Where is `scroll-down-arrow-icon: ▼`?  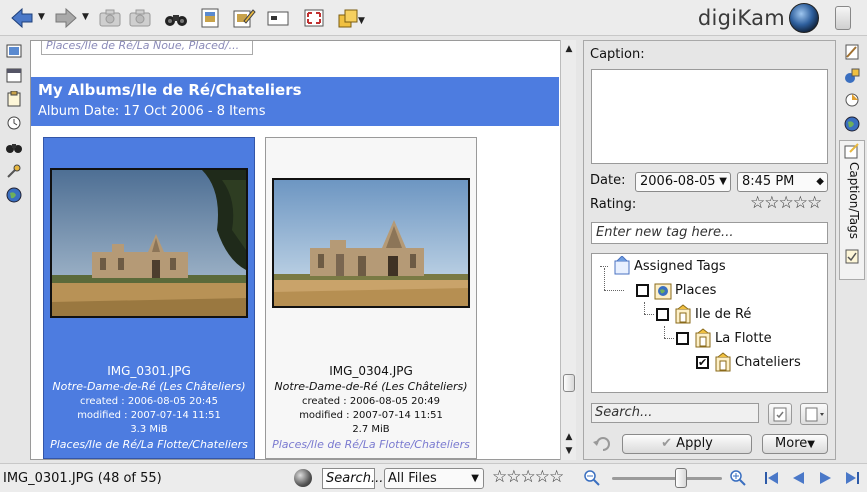
scroll-down-arrow-icon: ▼ is located at coordinates (569, 451).